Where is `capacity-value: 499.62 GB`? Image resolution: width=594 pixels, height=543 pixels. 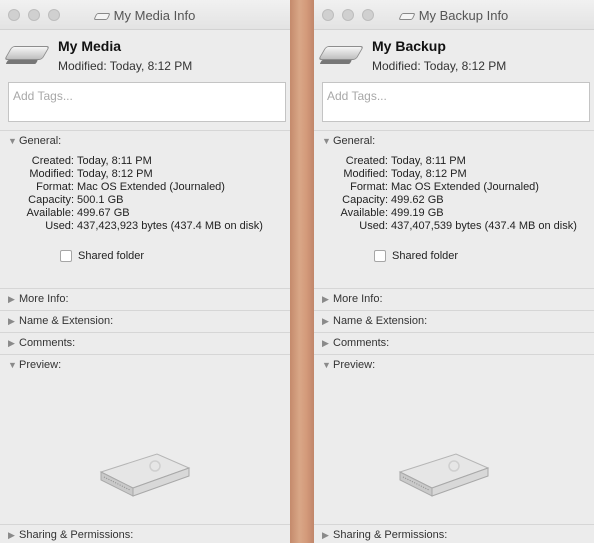 capacity-value: 499.62 GB is located at coordinates (417, 200).